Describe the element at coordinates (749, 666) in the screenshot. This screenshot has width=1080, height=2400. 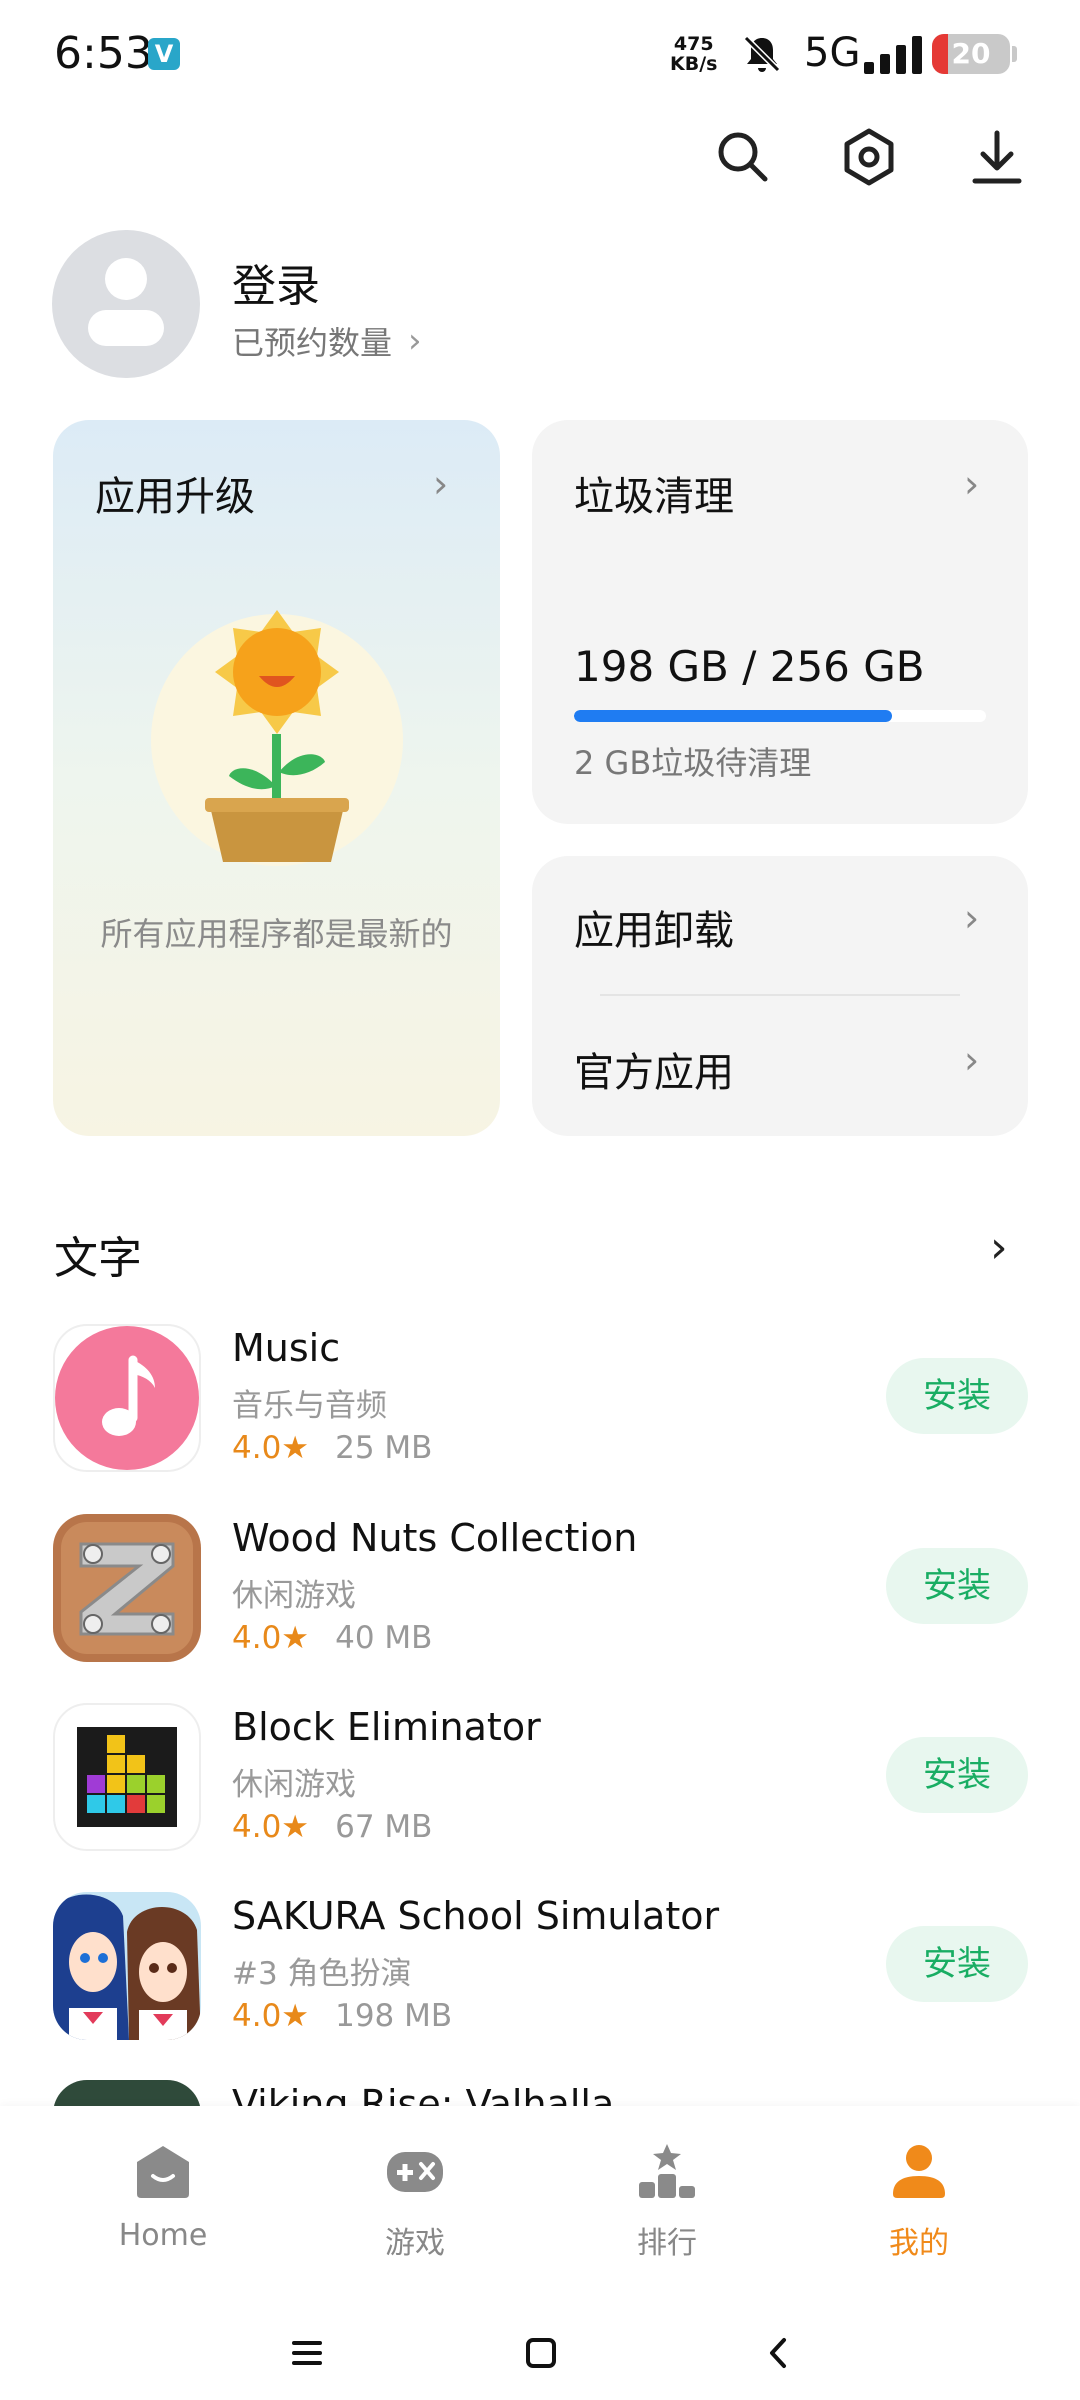
I see `storage-usage: 198 GB / 256 GB` at that location.